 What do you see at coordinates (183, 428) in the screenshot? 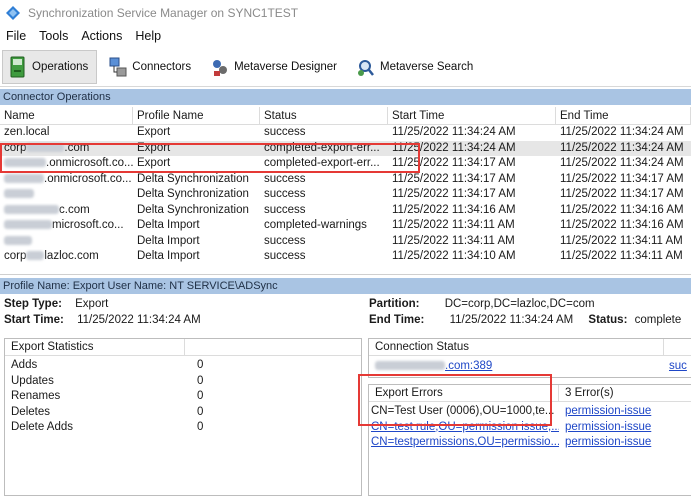
I see `list-item: Delete Adds 0` at bounding box center [183, 428].